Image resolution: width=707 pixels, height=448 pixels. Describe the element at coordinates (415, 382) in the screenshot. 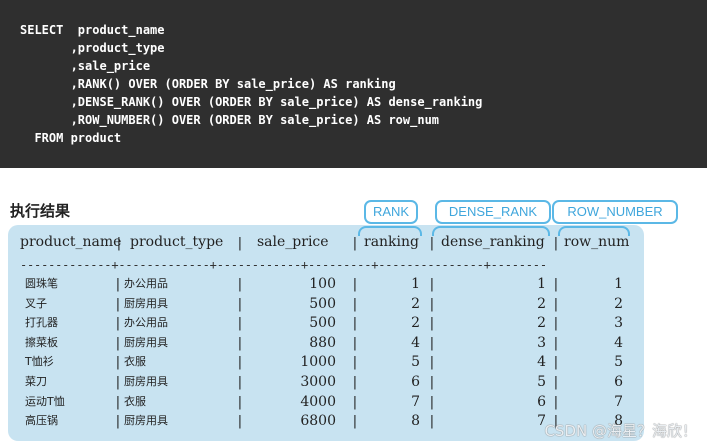

I see `cell-ranking: 6` at that location.